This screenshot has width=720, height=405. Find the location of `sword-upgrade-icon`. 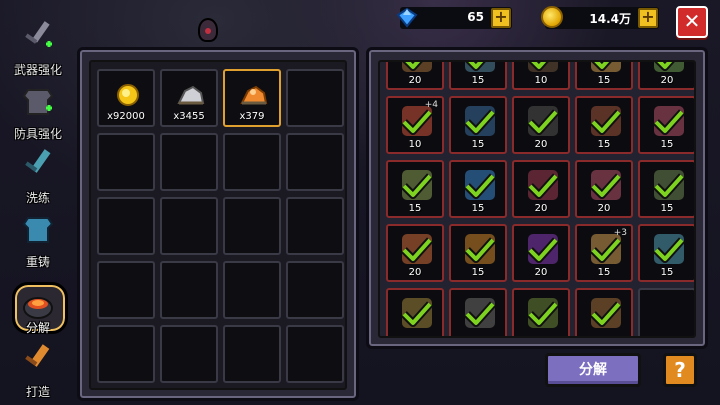

sword-upgrade-icon is located at coordinates (38, 36).